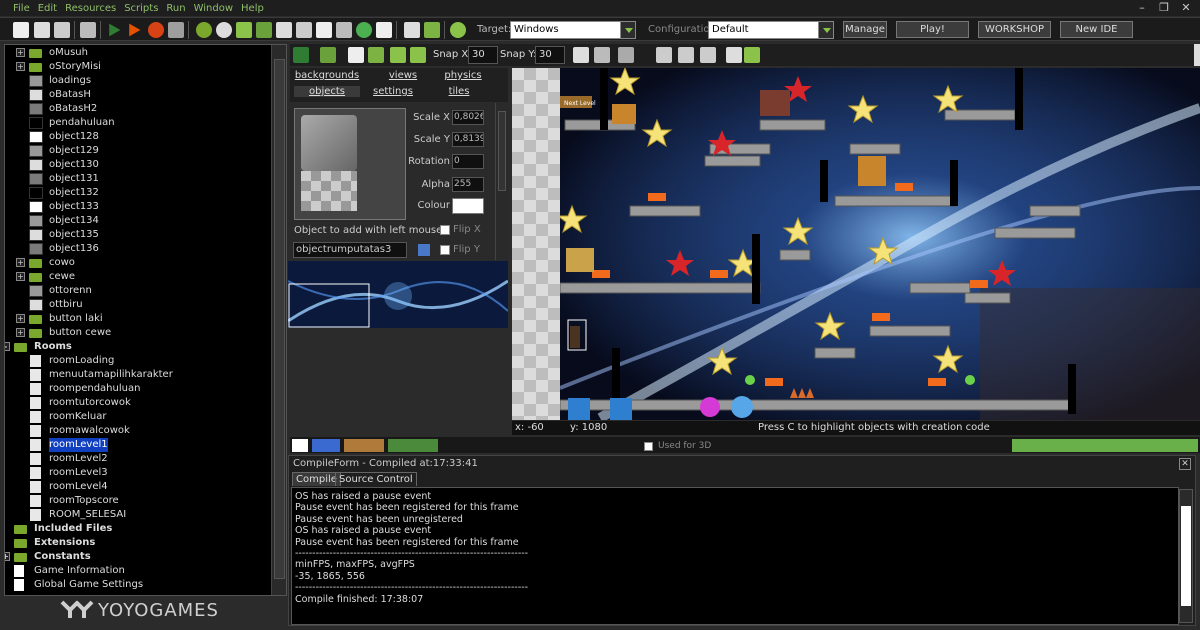 The image size is (1200, 630). I want to click on tree-item: ottbiru, so click(137, 305).